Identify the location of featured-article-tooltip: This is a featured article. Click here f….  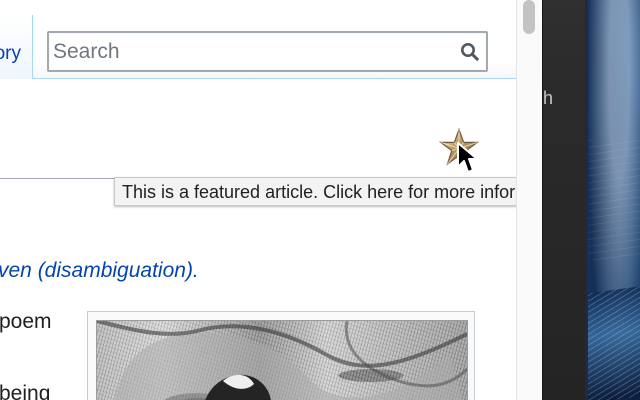
(315, 191).